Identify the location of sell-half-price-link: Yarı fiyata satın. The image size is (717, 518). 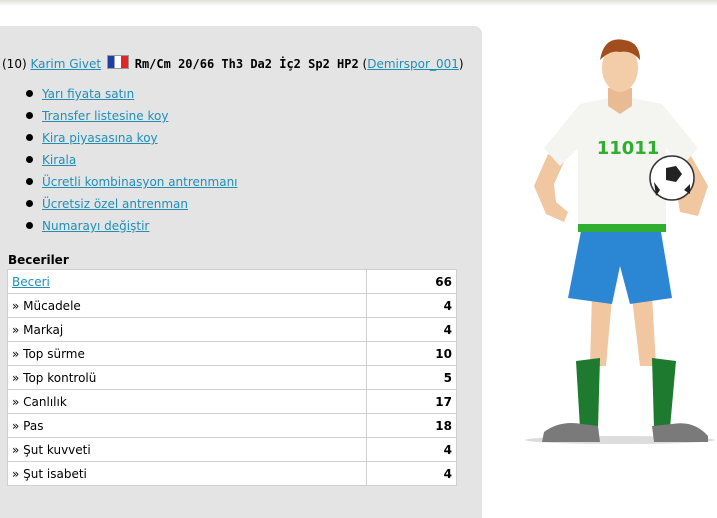
(88, 94).